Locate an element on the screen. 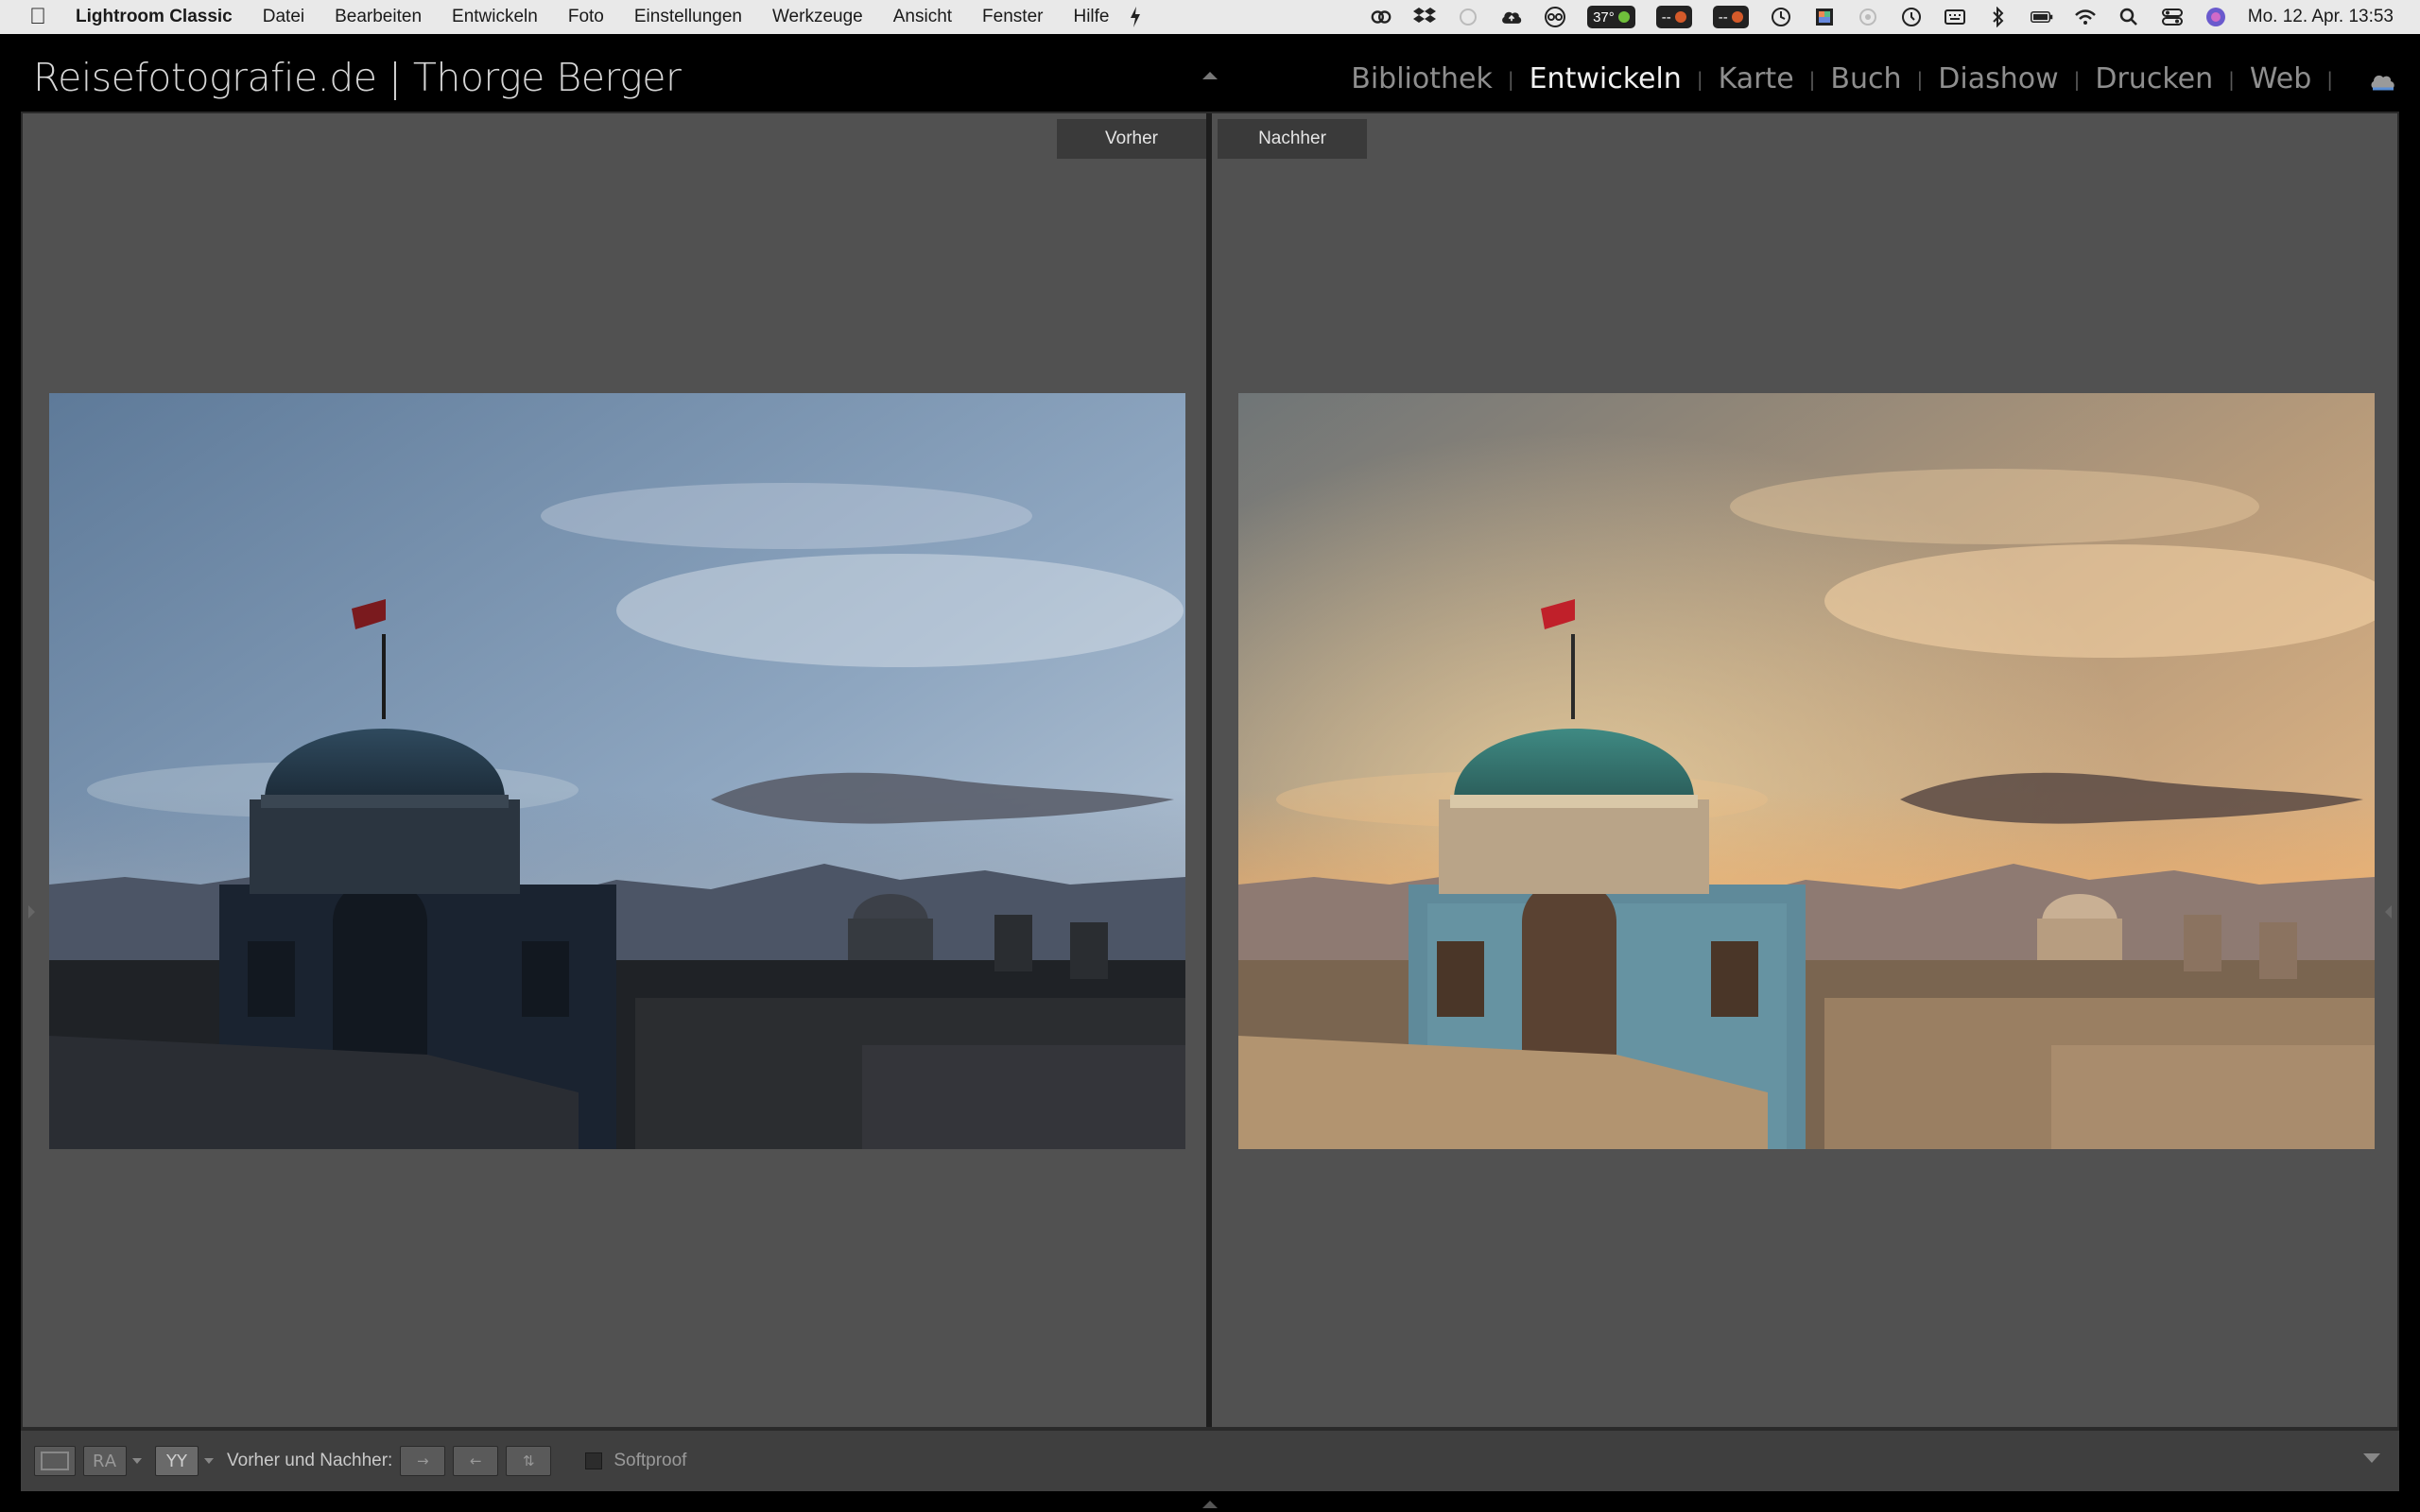 The image size is (2420, 1512). swap-before-after-button: ⇅ is located at coordinates (529, 1461).